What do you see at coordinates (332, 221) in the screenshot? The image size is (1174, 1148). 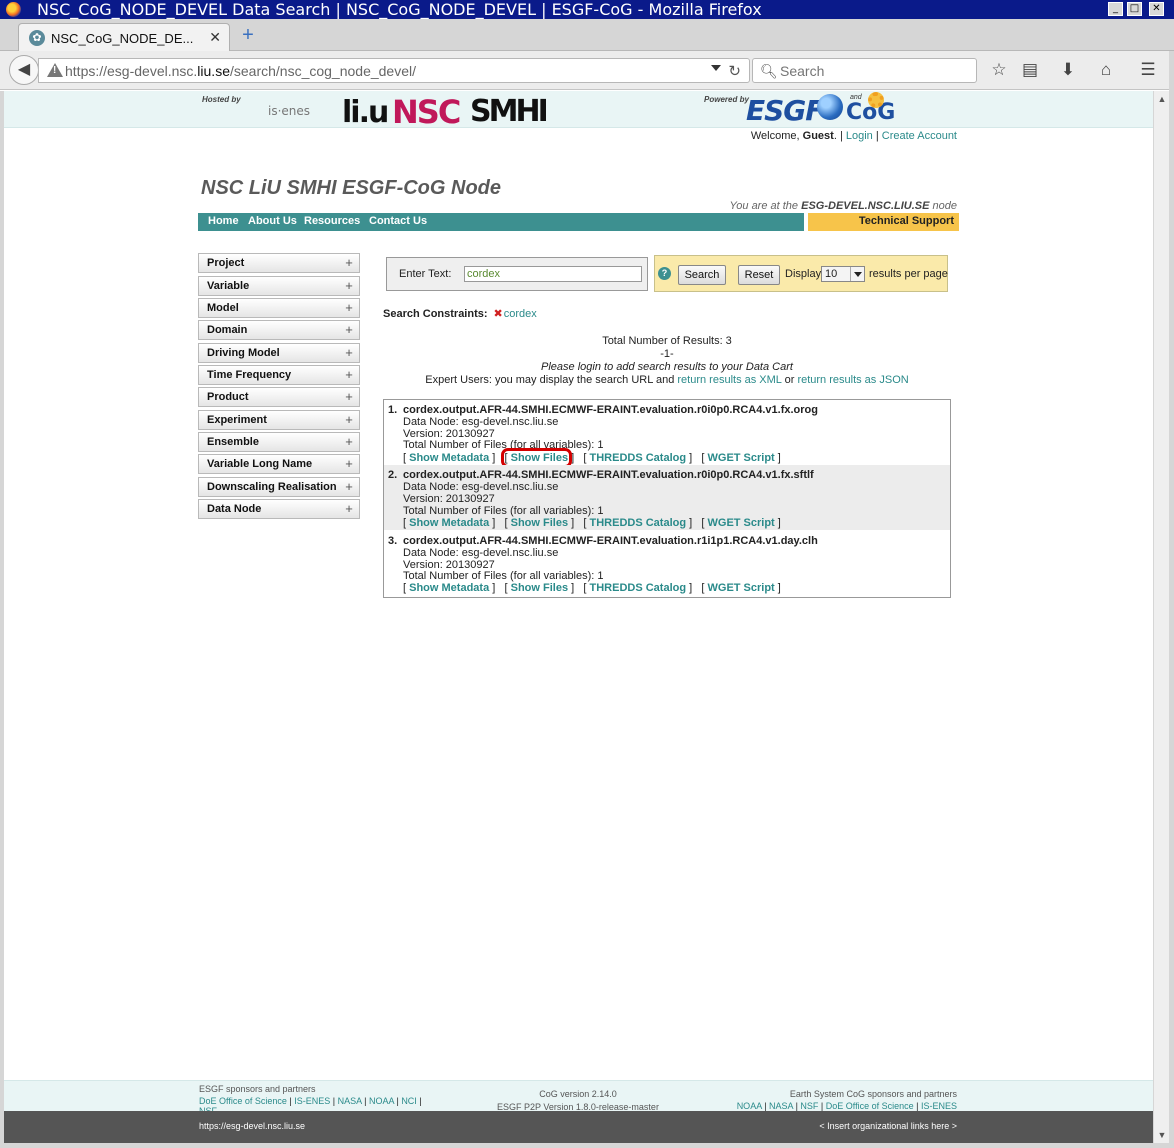 I see `menu-resources: Resources` at bounding box center [332, 221].